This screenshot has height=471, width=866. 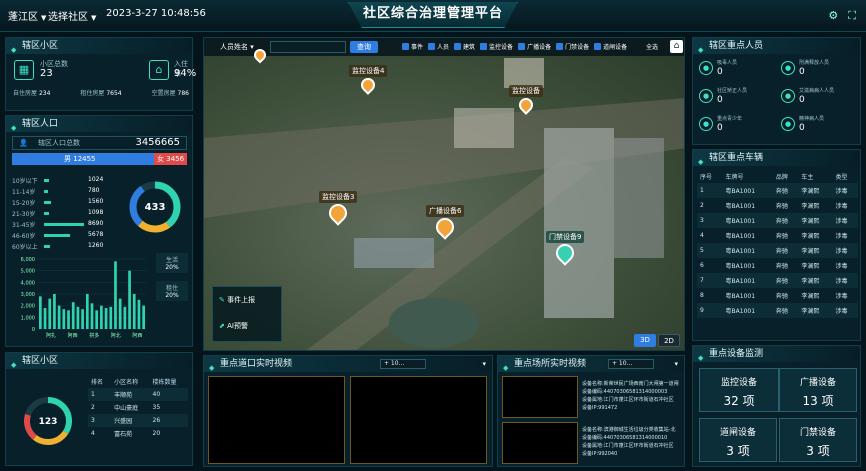 What do you see at coordinates (777, 205) in the screenshot?
I see `table-row: 2 粤BA1001 奔驰 李澜熙 涉毒` at bounding box center [777, 205].